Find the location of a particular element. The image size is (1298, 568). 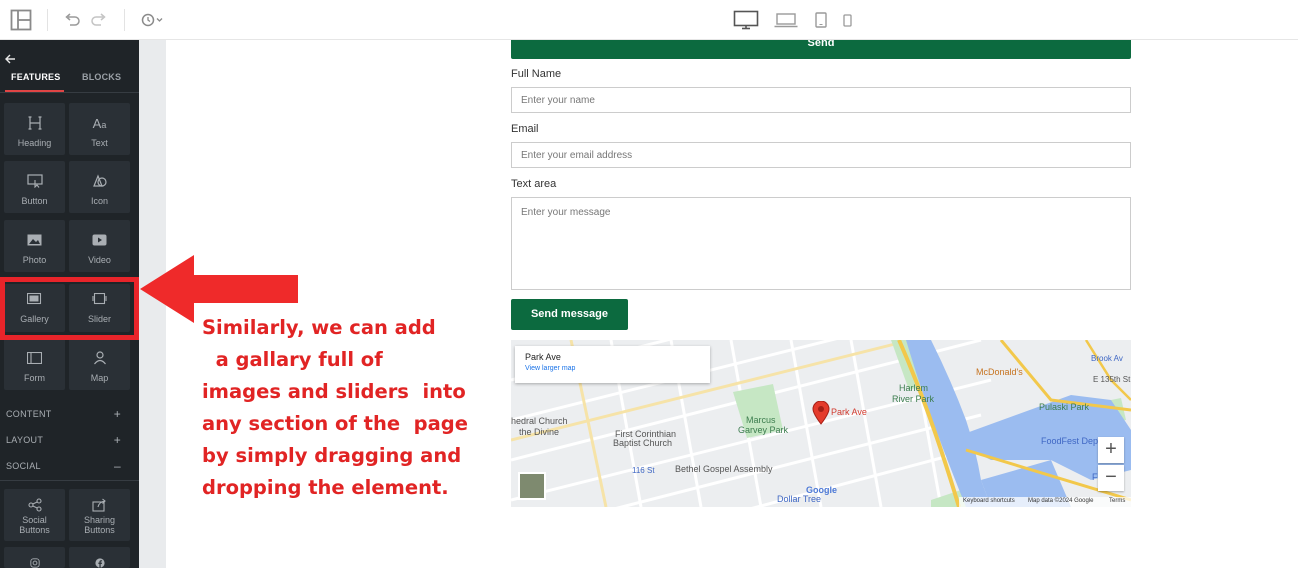

zoom-out-button: − is located at coordinates (1111, 478).